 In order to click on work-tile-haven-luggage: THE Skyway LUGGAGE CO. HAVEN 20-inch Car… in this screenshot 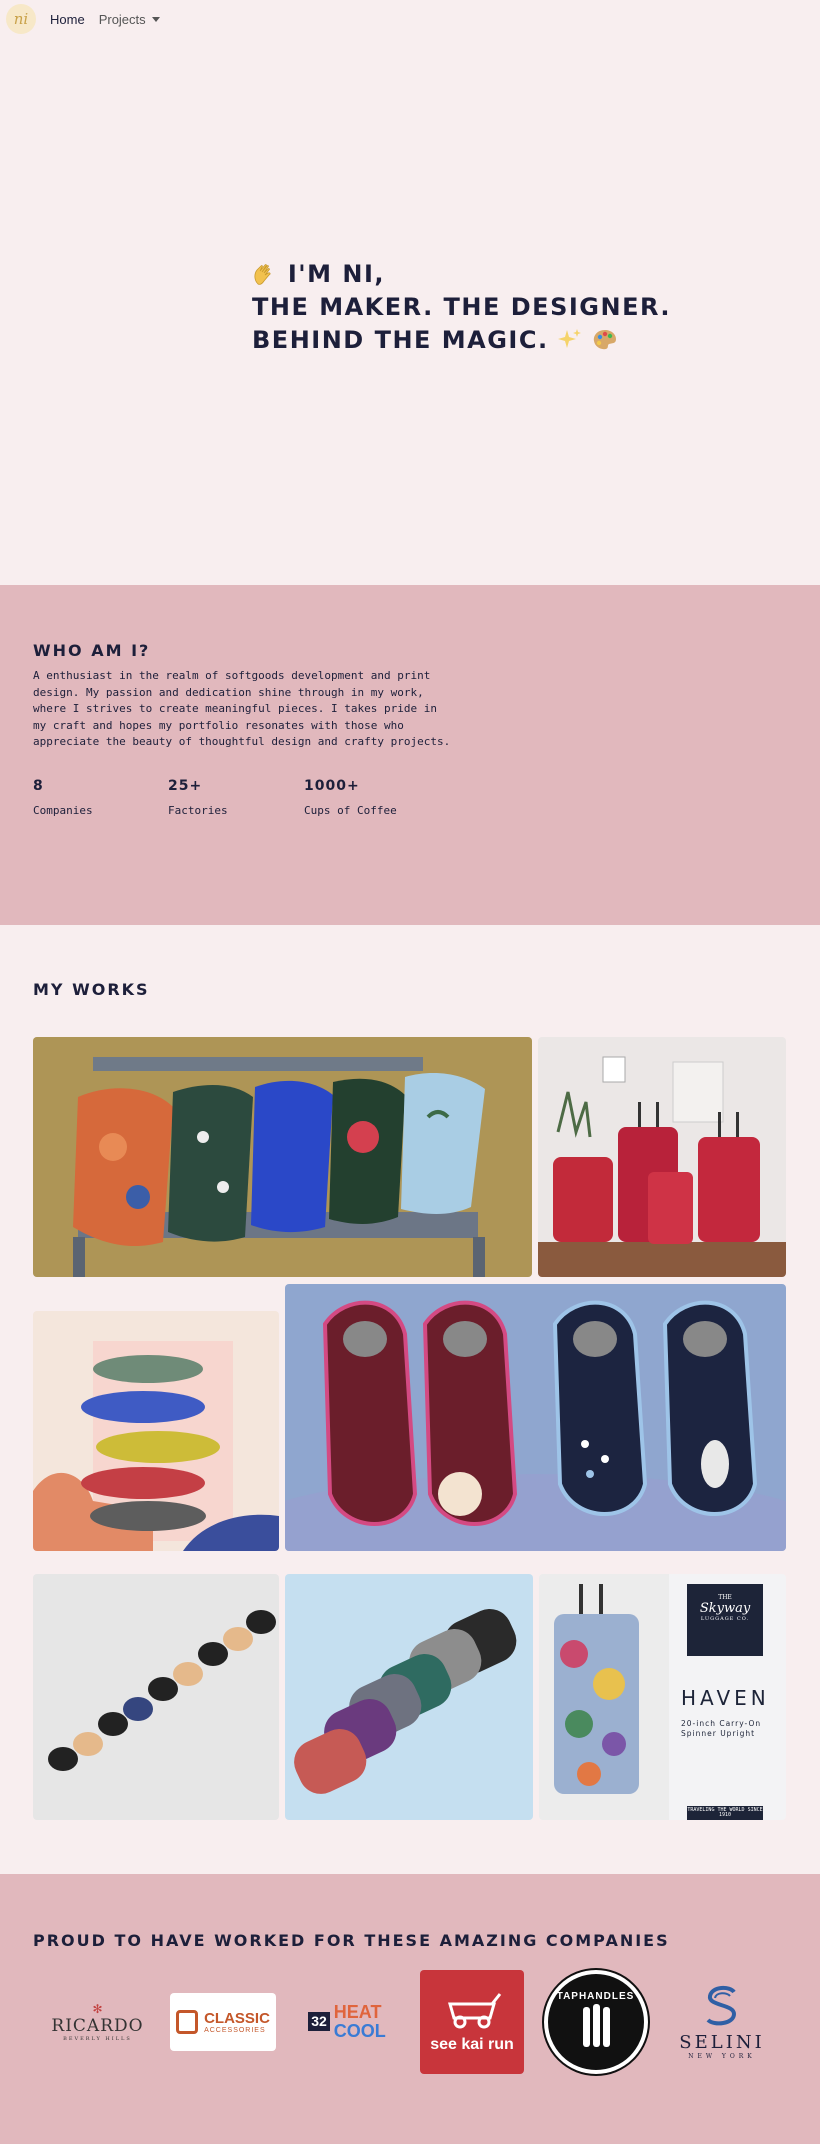, I will do `click(662, 1697)`.